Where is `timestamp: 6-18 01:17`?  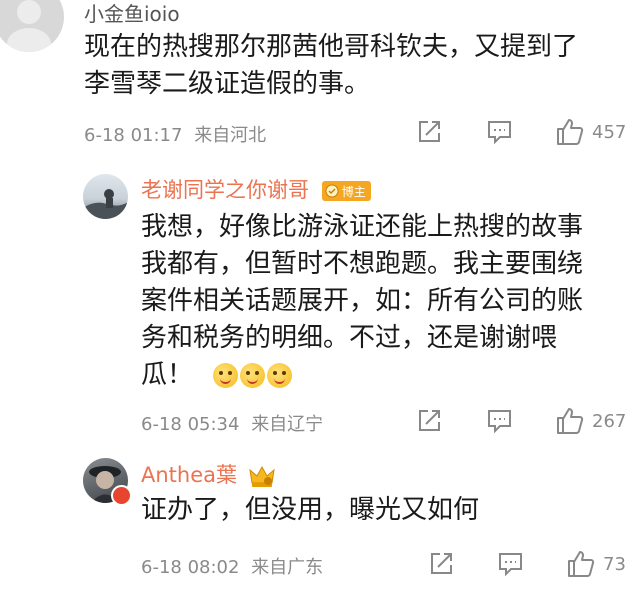 timestamp: 6-18 01:17 is located at coordinates (133, 135).